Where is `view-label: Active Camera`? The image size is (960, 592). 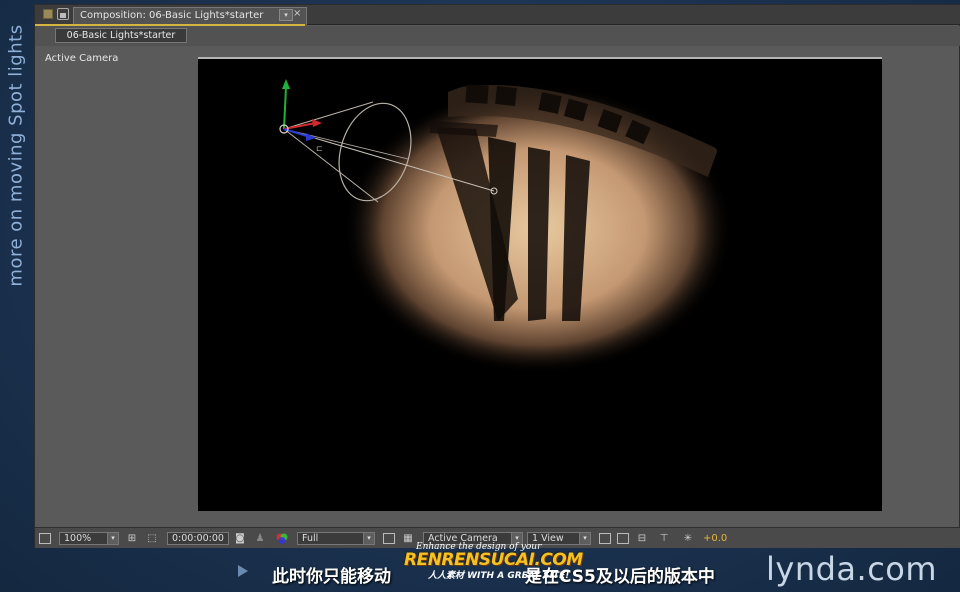 view-label: Active Camera is located at coordinates (82, 58).